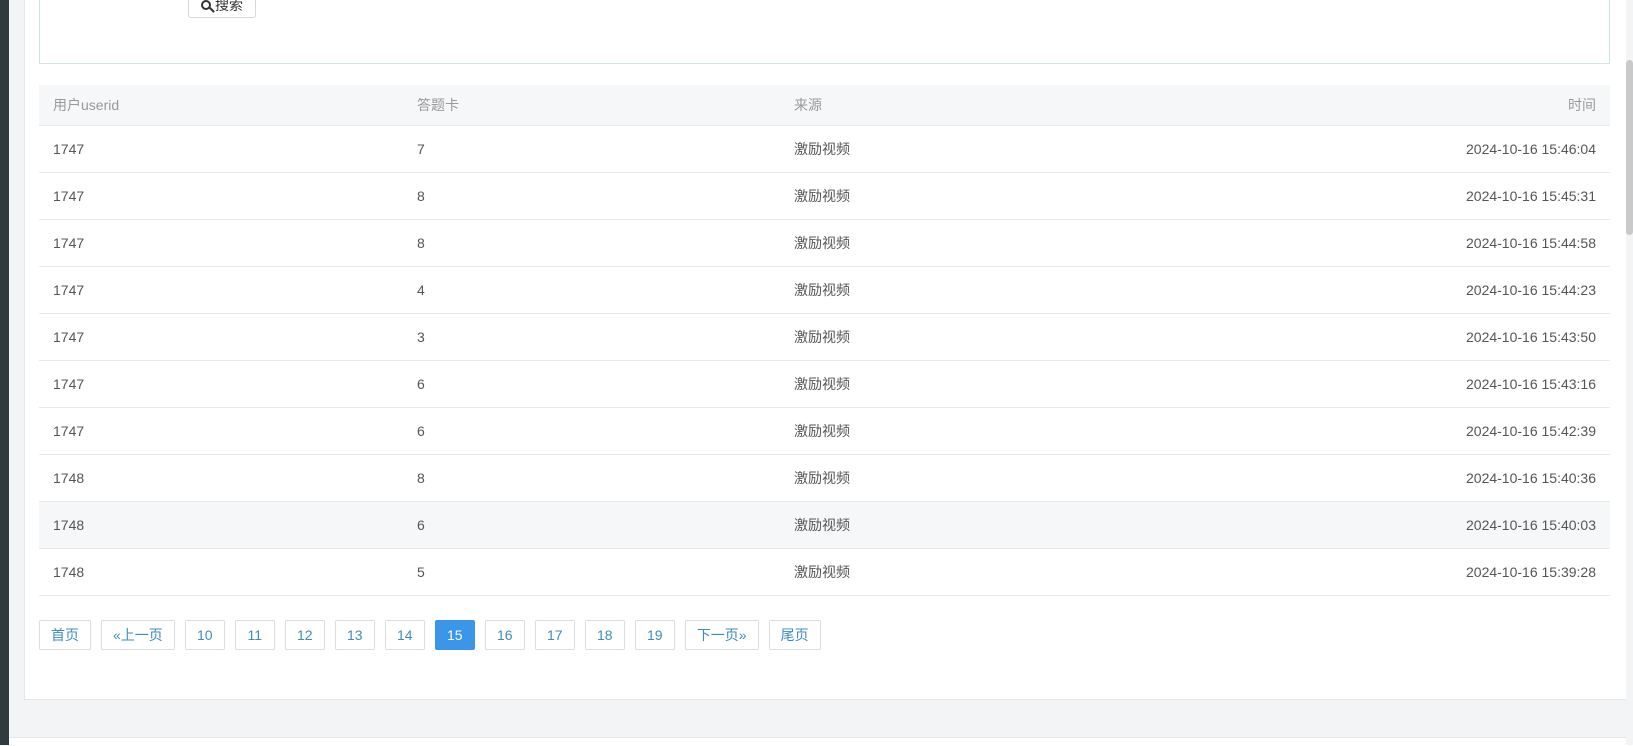 The height and width of the screenshot is (746, 1633). I want to click on page-number-button: 17, so click(554, 635).